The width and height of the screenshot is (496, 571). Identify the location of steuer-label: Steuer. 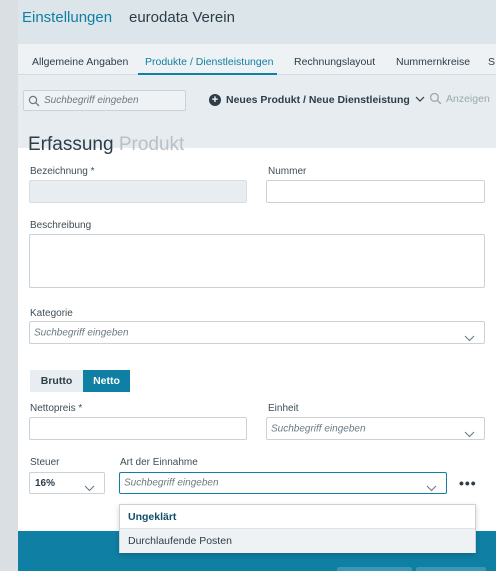
(45, 462).